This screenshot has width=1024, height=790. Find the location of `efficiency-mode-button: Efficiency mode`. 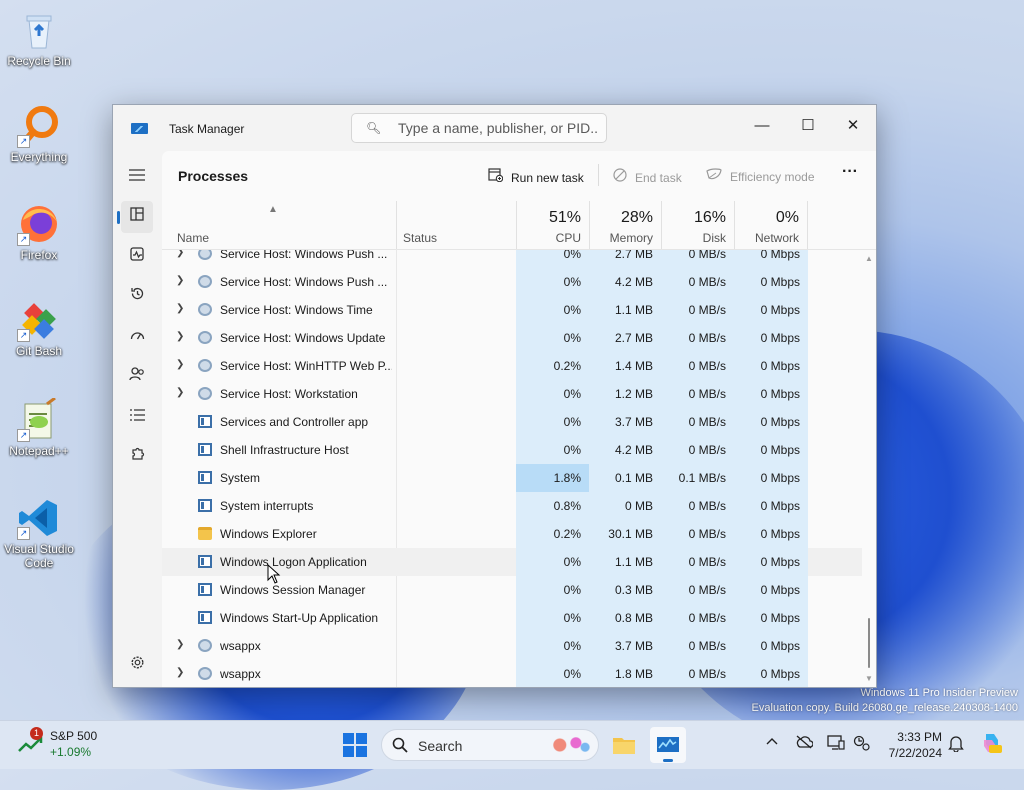

efficiency-mode-button: Efficiency mode is located at coordinates (760, 176).